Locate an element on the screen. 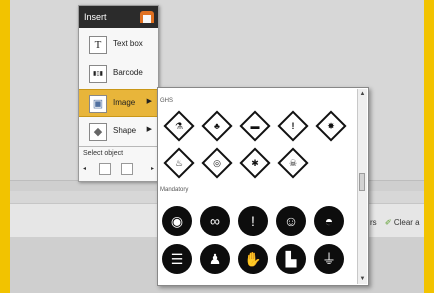 This screenshot has height=293, width=434. ghs-flame-icon: ♨ is located at coordinates (179, 163).